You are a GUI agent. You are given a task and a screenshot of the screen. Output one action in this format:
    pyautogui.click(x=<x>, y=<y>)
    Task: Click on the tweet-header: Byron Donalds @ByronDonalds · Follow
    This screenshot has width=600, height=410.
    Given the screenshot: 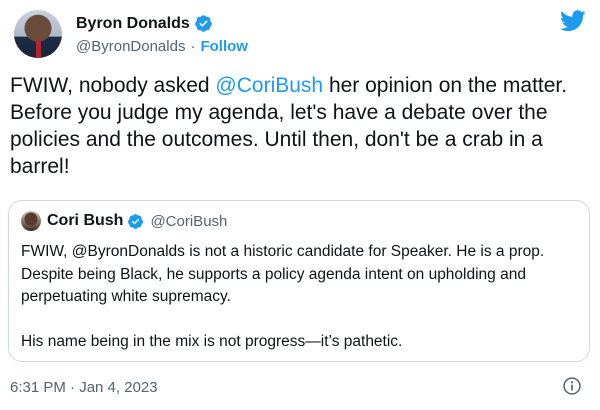 What is the action you would take?
    pyautogui.click(x=302, y=38)
    